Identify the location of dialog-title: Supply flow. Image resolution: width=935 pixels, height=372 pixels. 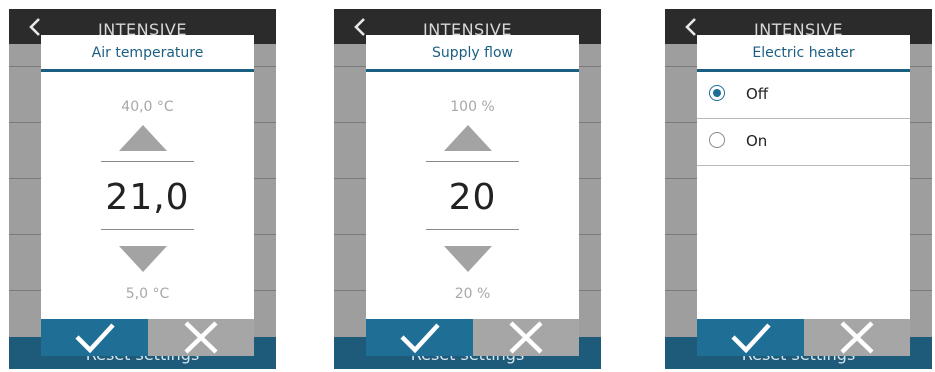
(472, 53).